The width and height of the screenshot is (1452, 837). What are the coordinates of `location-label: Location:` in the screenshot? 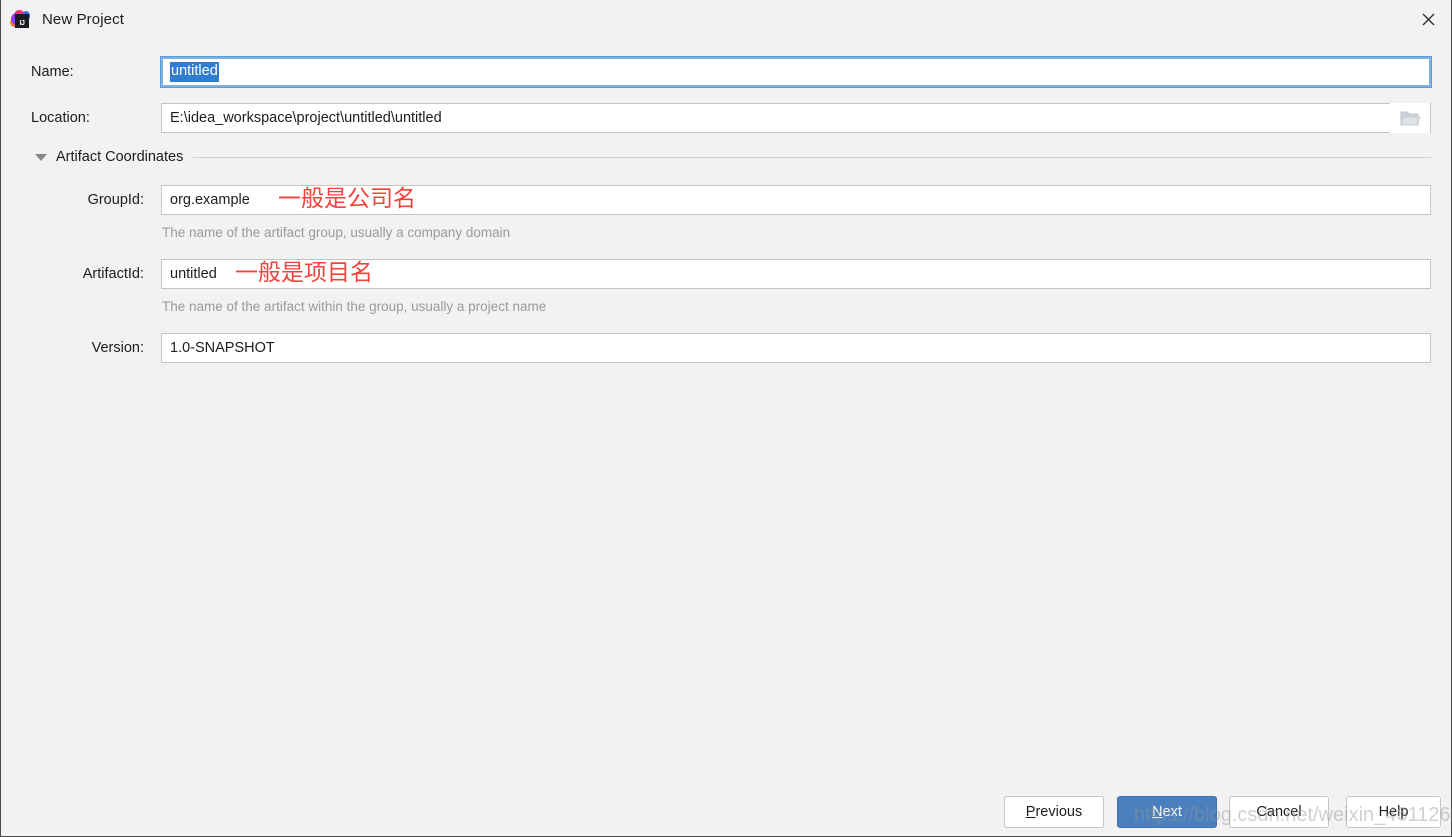 It's located at (60, 118).